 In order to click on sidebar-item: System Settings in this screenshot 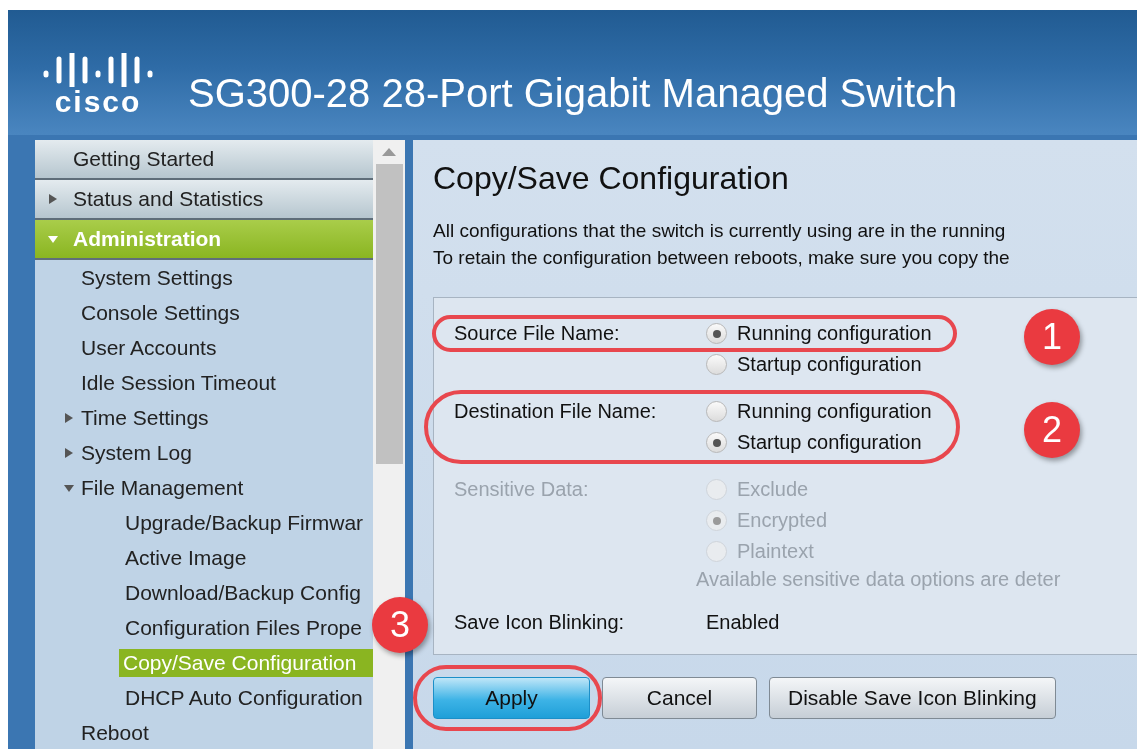, I will do `click(157, 277)`.